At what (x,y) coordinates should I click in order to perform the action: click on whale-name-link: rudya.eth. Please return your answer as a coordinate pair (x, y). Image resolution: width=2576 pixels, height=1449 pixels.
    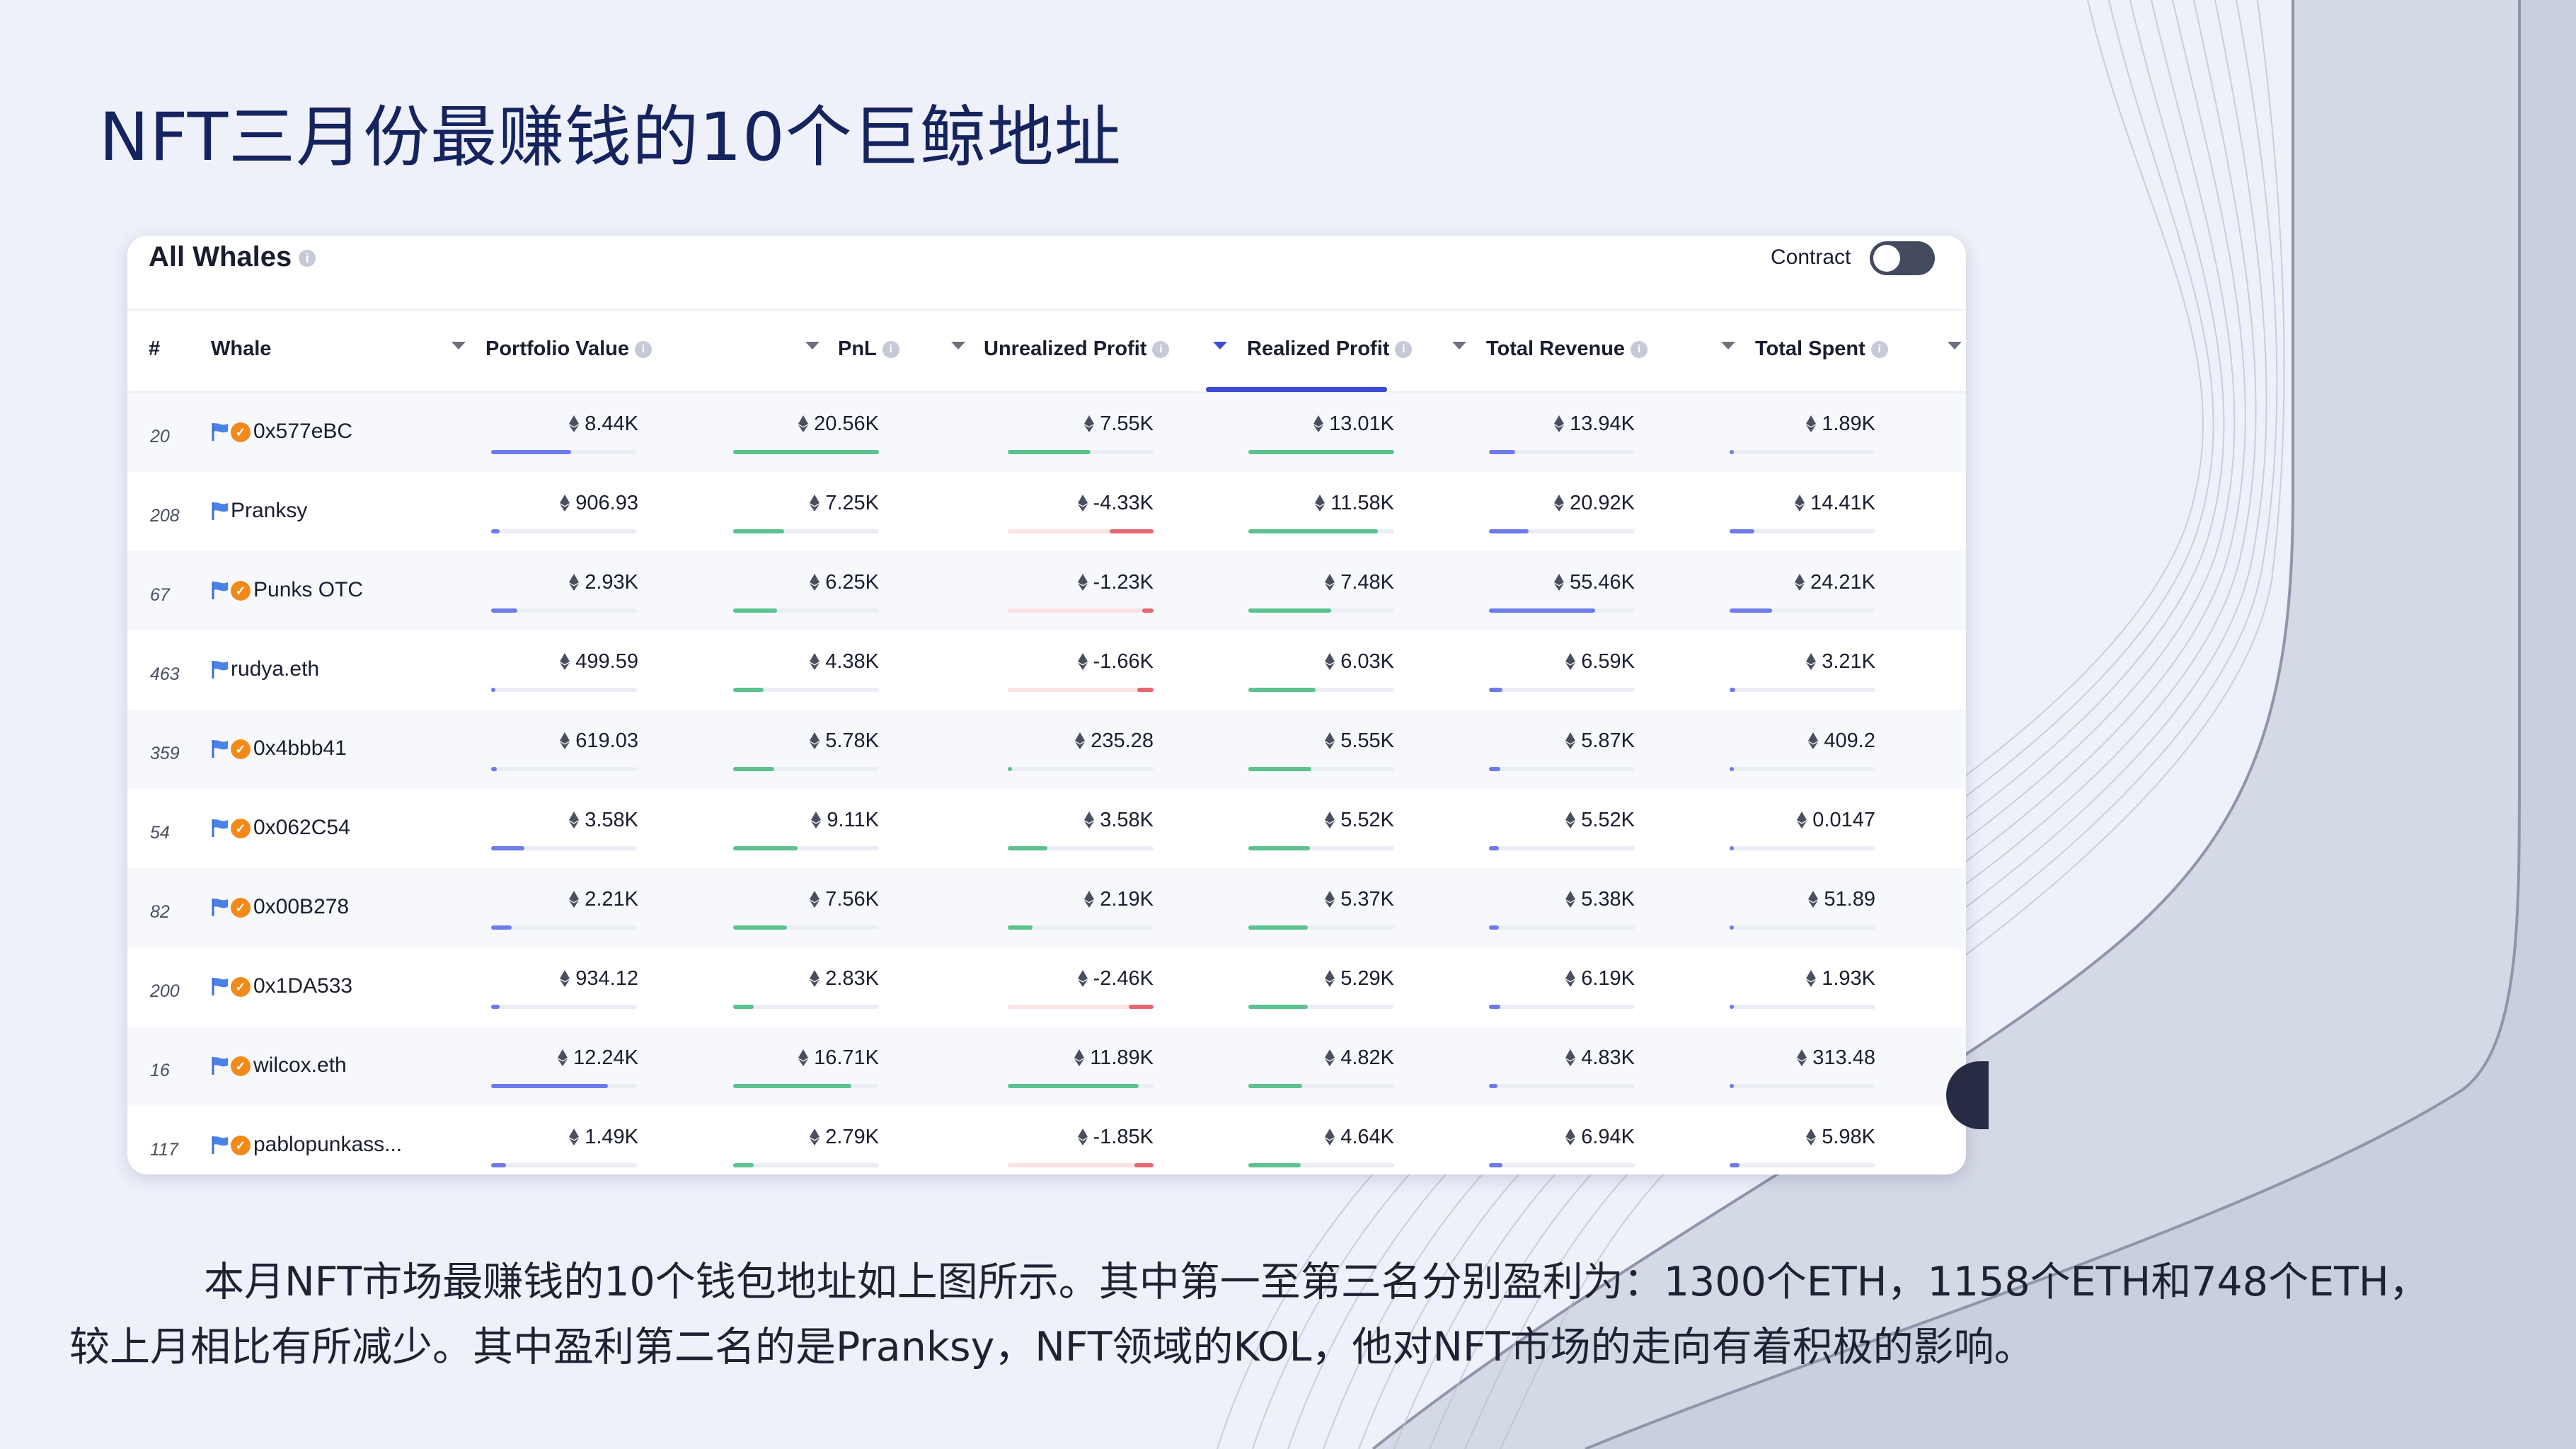
    Looking at the image, I should click on (275, 669).